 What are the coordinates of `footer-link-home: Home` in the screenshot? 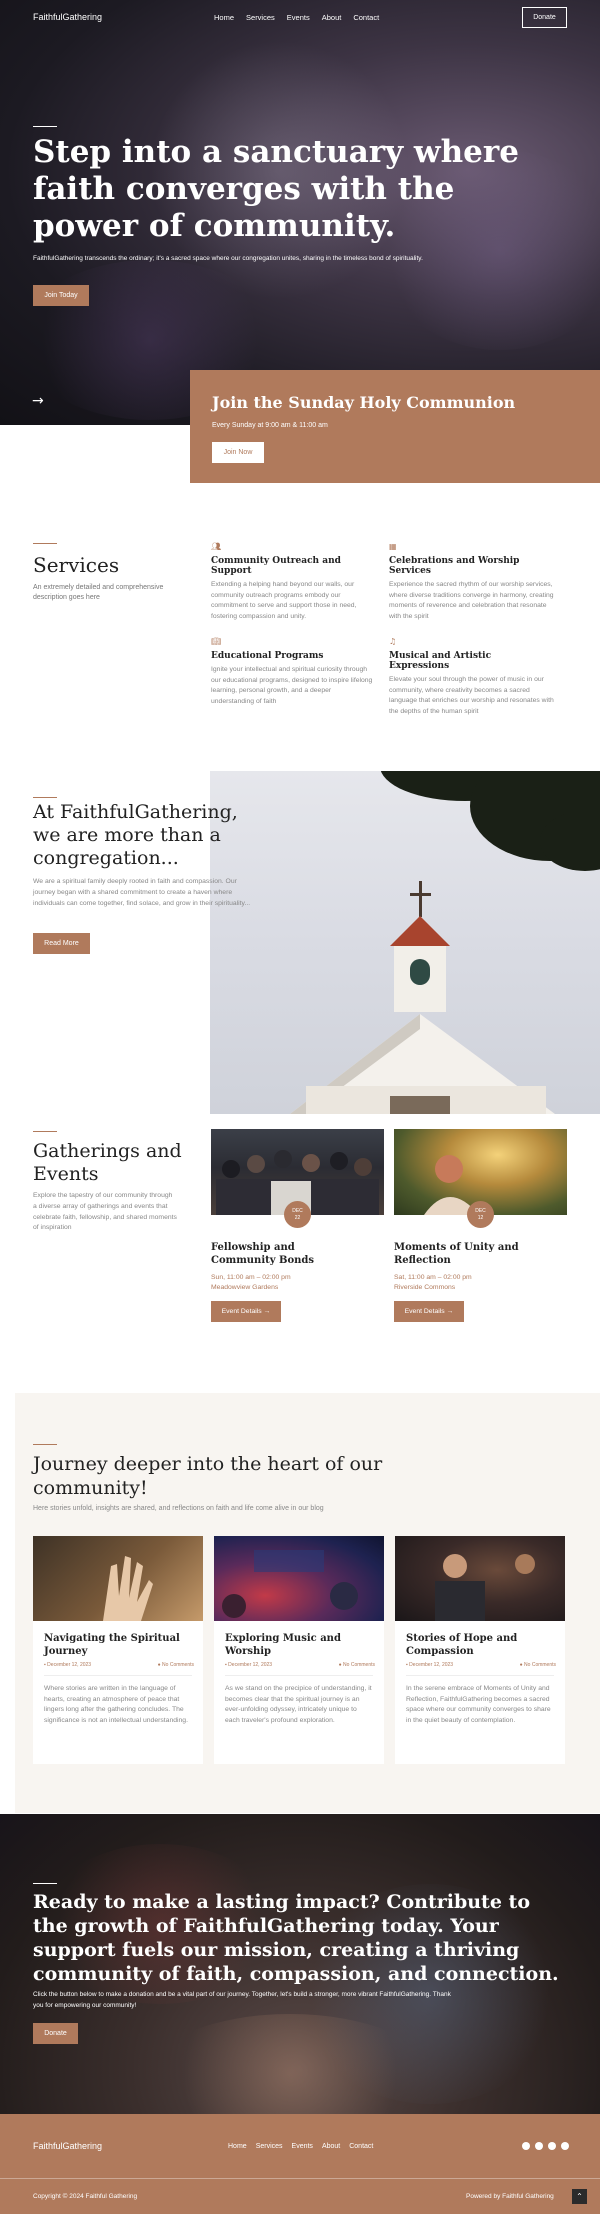 It's located at (237, 2146).